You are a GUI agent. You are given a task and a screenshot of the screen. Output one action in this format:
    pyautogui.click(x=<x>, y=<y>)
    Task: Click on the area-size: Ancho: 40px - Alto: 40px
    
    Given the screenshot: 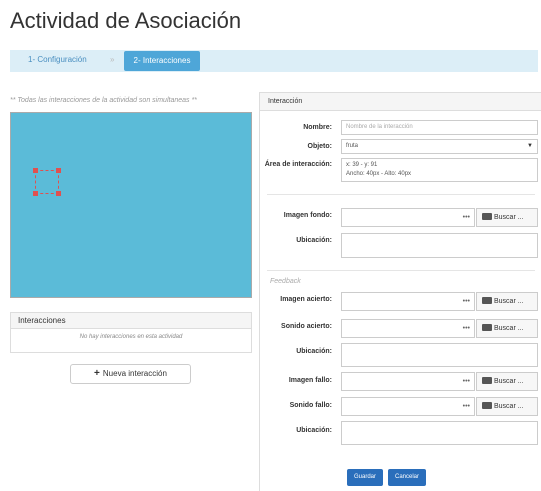 What is the action you would take?
    pyautogui.click(x=379, y=174)
    